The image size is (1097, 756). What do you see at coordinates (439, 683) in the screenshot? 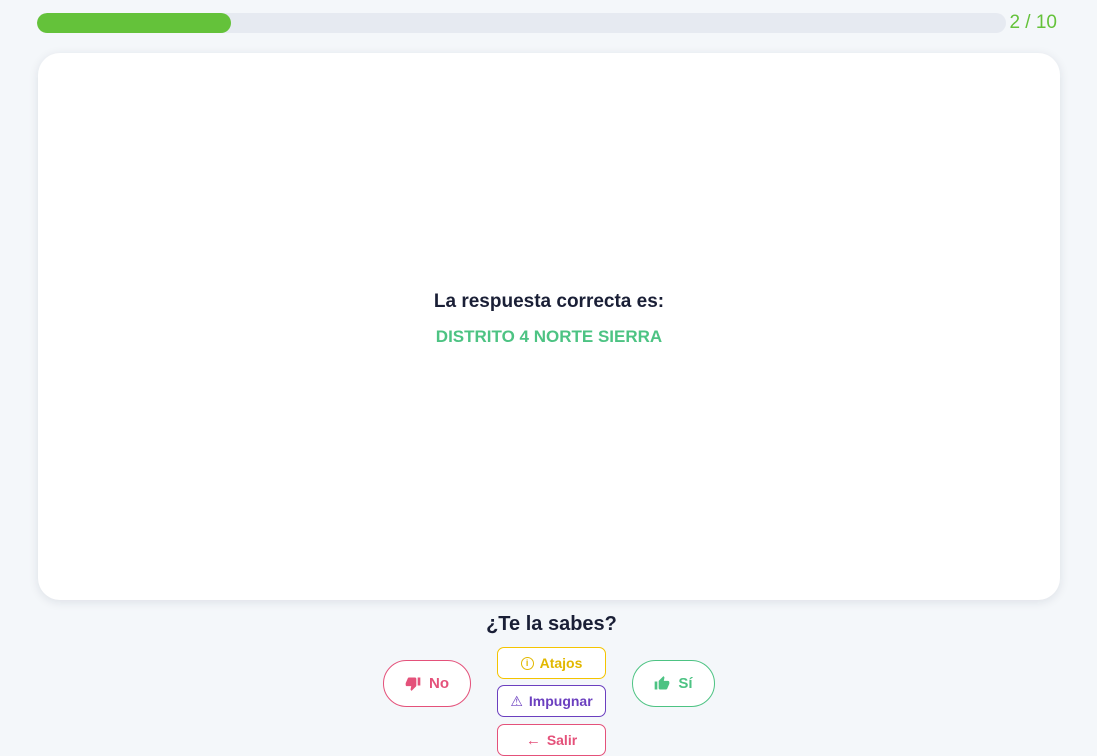
I see `no-button-label: No` at bounding box center [439, 683].